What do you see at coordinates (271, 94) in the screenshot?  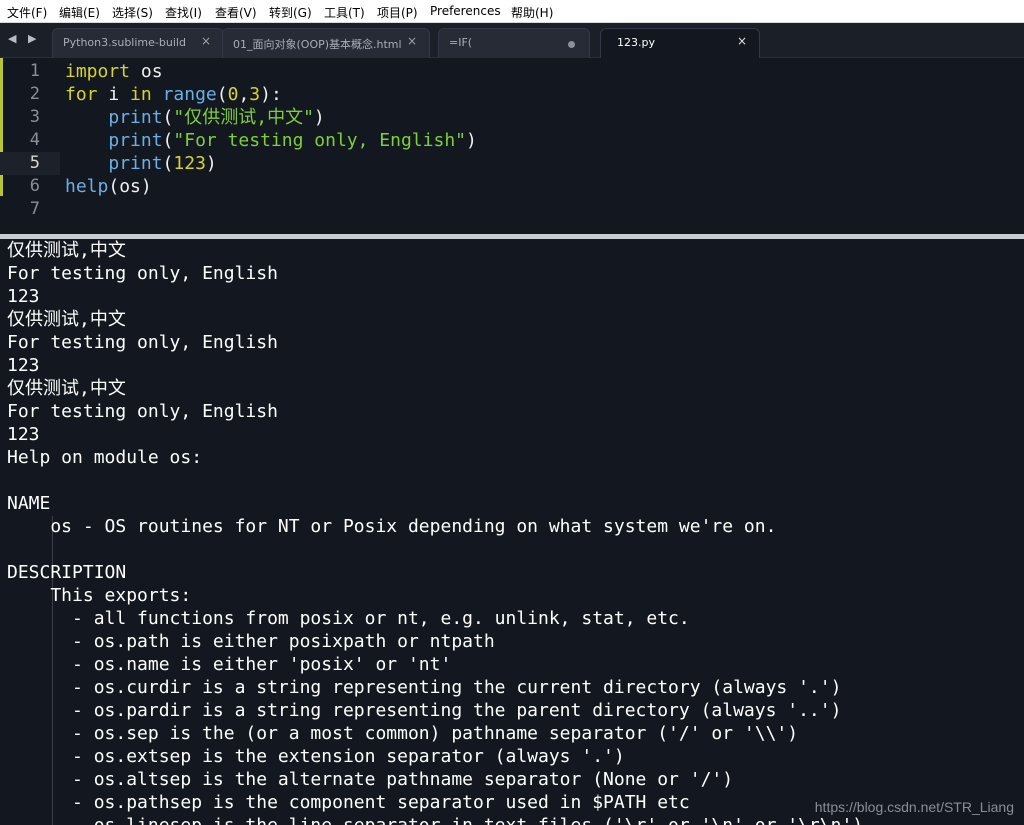 I see `code-token: ):` at bounding box center [271, 94].